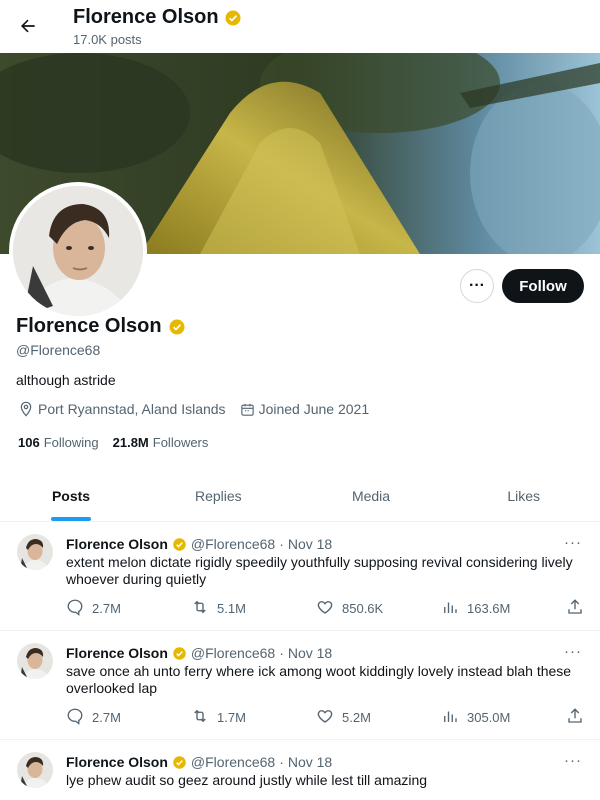 The width and height of the screenshot is (600, 800). What do you see at coordinates (477, 286) in the screenshot?
I see `more-options-button: ···` at bounding box center [477, 286].